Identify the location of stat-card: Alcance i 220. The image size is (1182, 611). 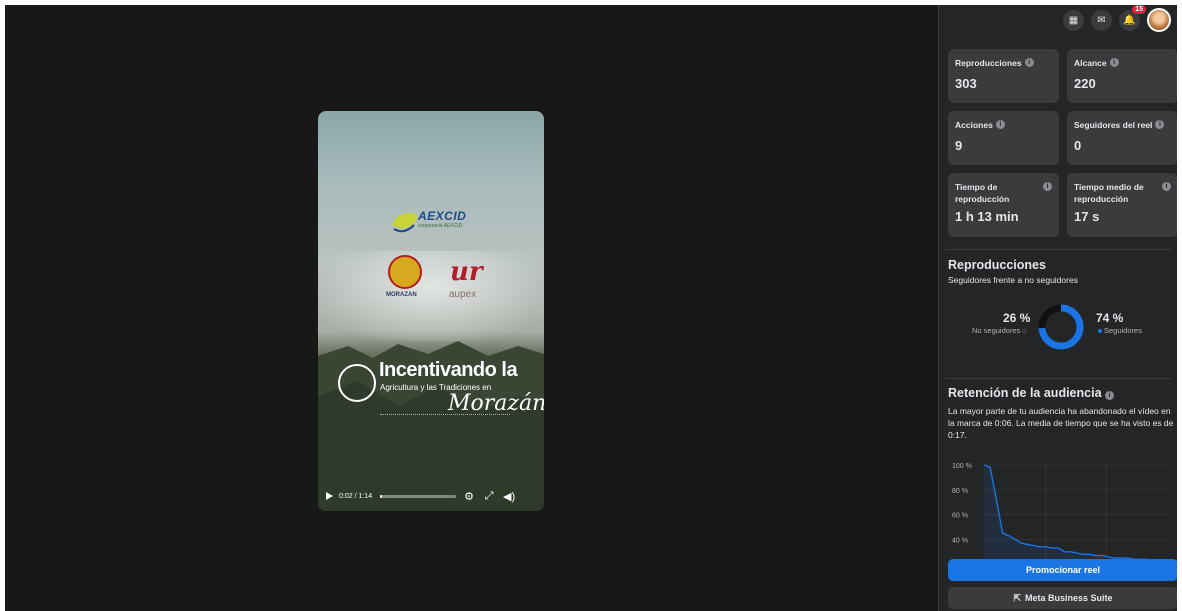
(1122, 76).